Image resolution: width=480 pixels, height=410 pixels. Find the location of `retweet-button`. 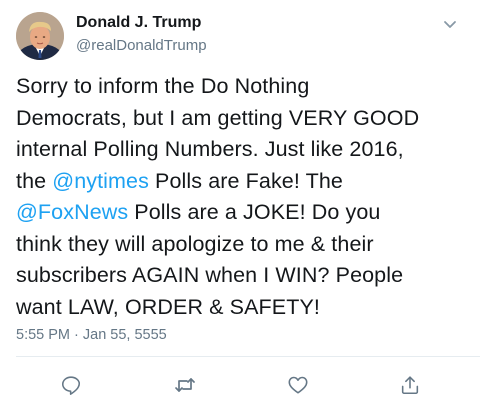

retweet-button is located at coordinates (185, 385).